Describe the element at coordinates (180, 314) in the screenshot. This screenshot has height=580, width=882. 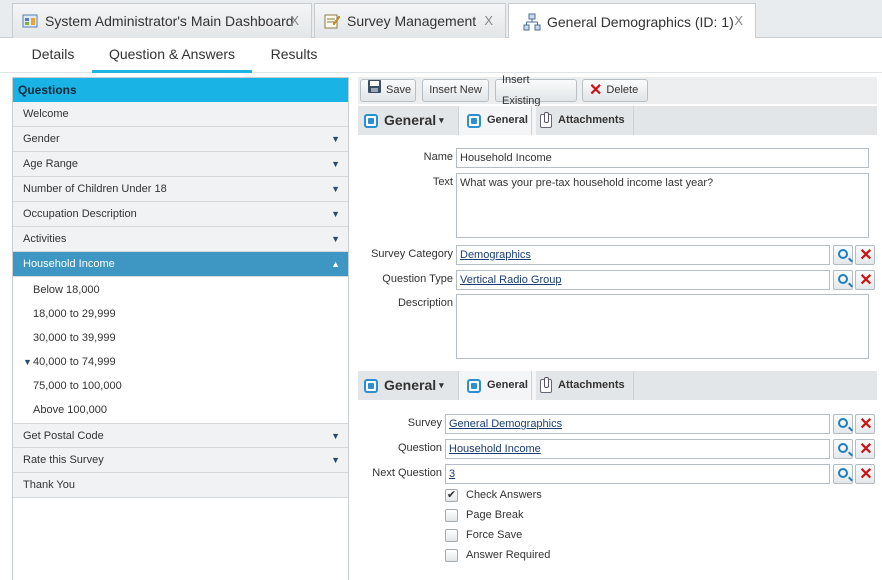
I see `answer-item: 18,000 to 29,999` at that location.